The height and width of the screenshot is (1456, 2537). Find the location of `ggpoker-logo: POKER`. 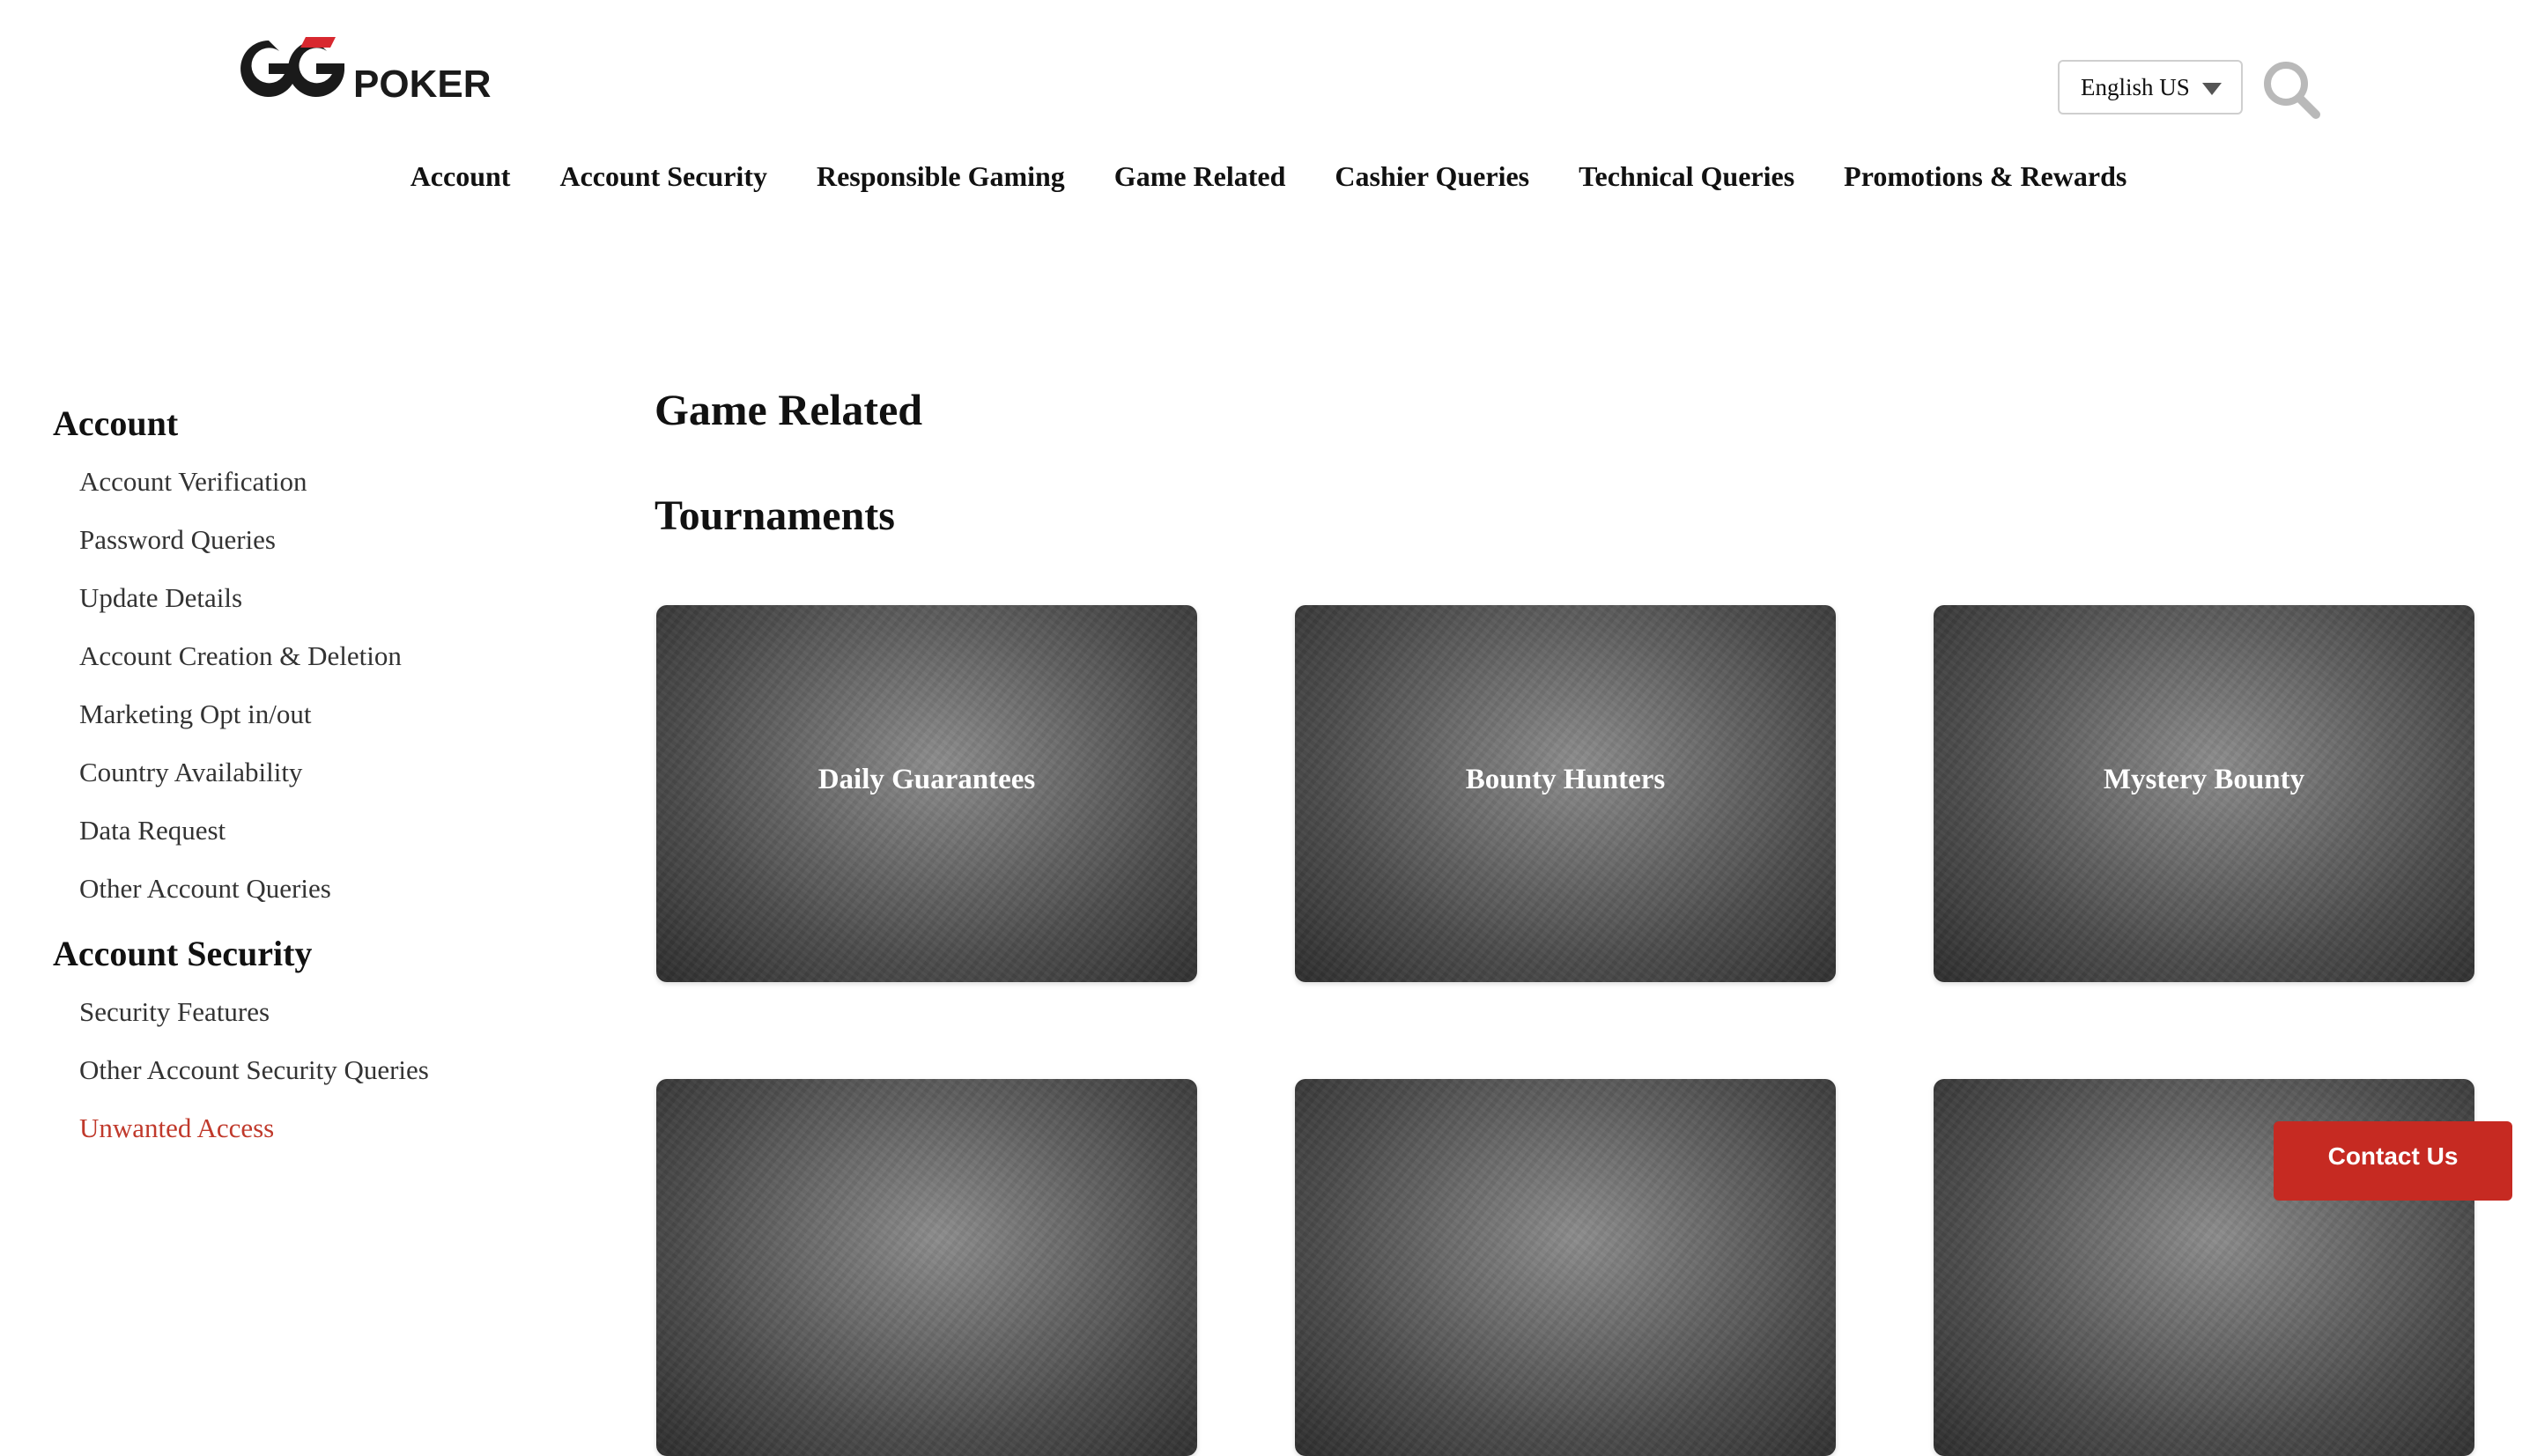

ggpoker-logo: POKER is located at coordinates (374, 69).